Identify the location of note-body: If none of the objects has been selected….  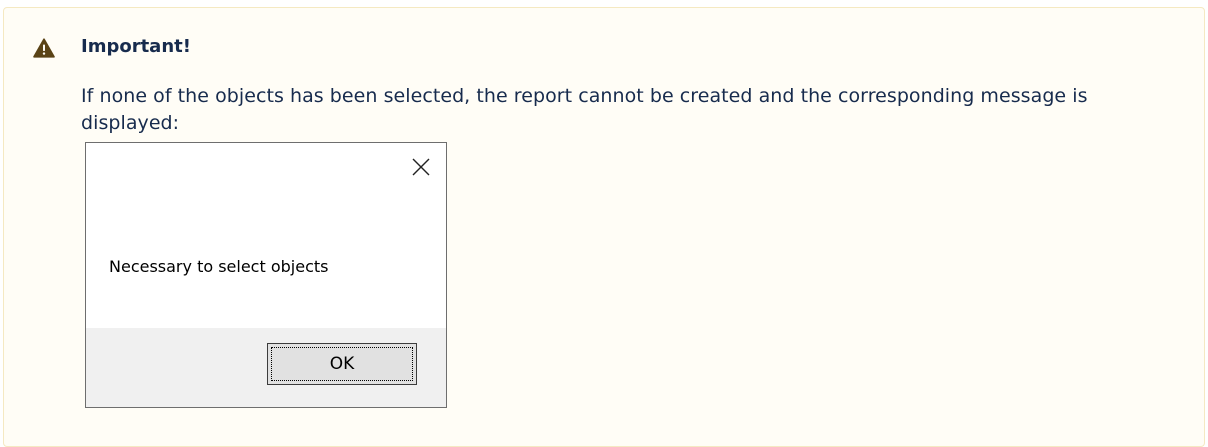
(584, 109).